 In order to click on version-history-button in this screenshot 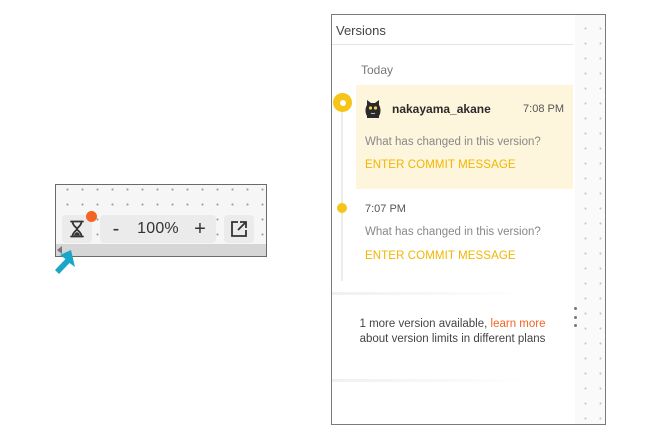, I will do `click(79, 227)`.